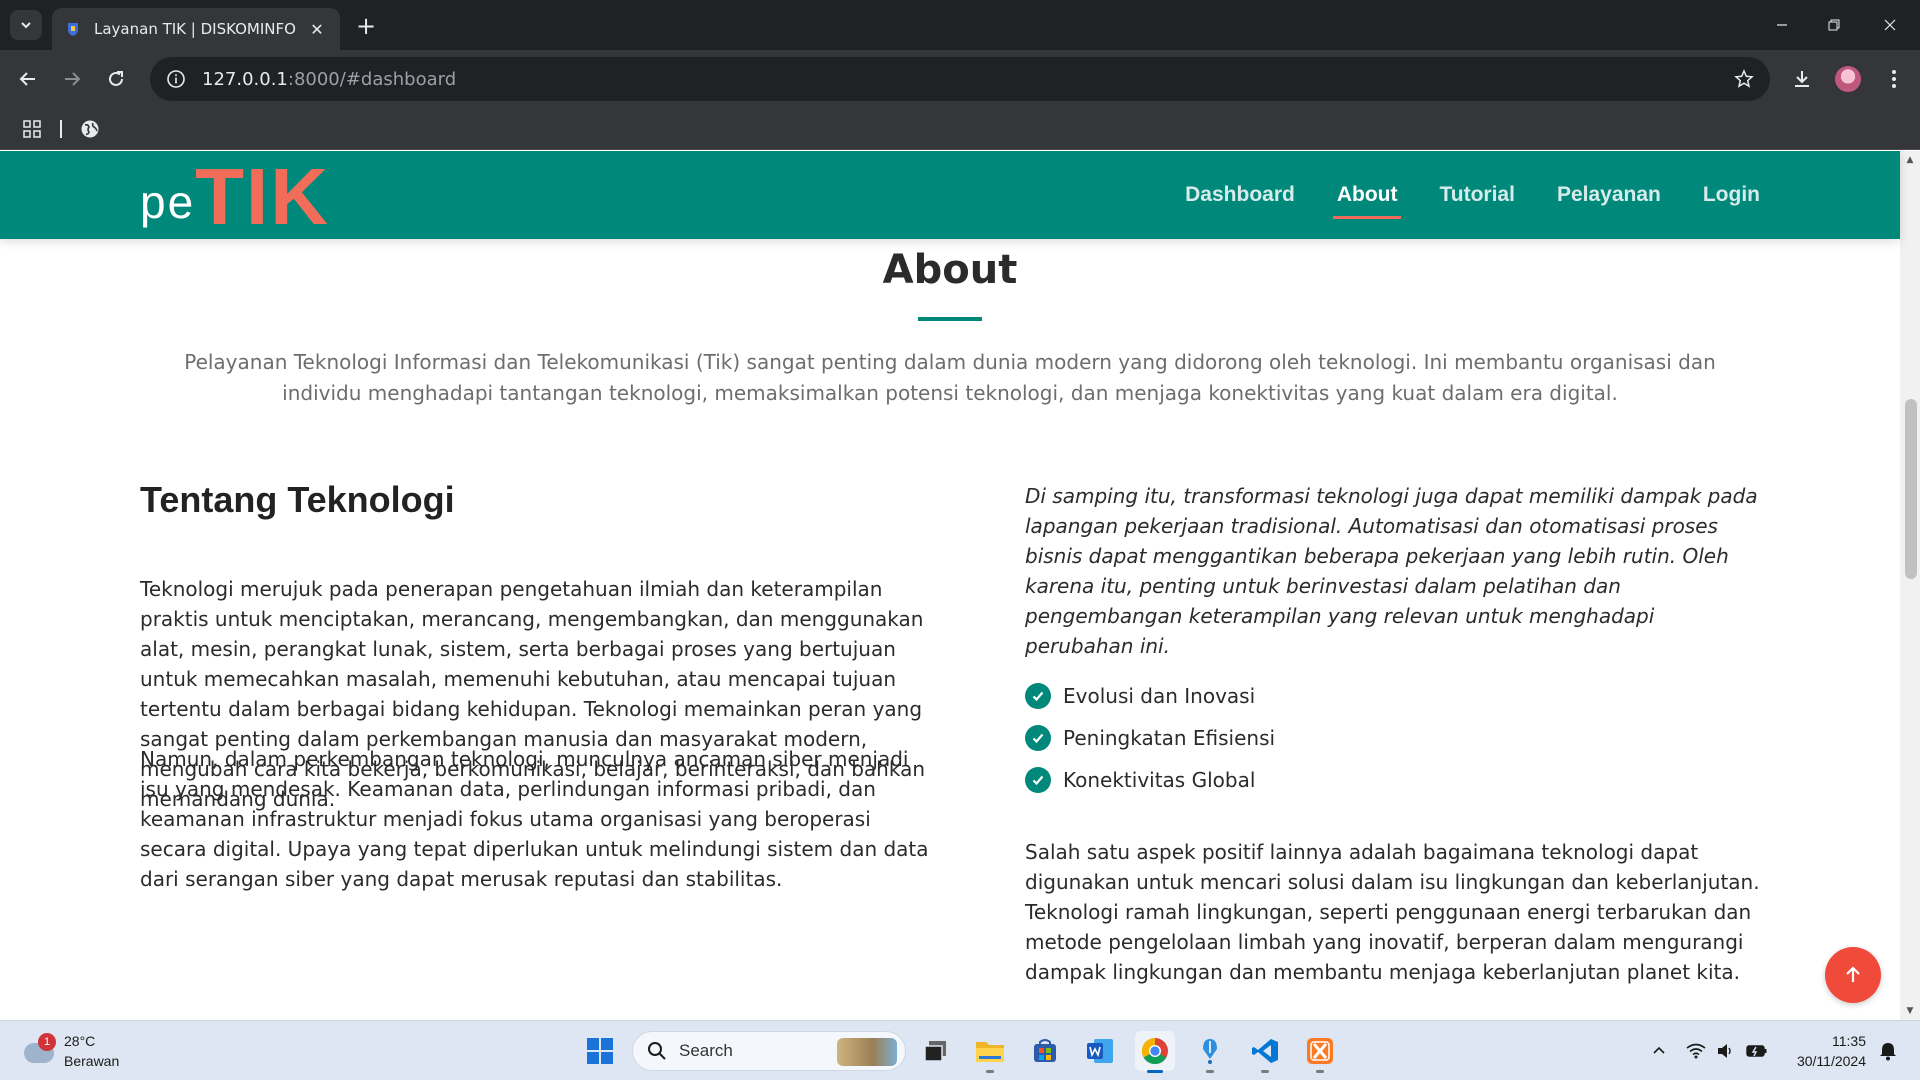 The height and width of the screenshot is (1080, 1920). I want to click on nav-link-login: Login, so click(1731, 195).